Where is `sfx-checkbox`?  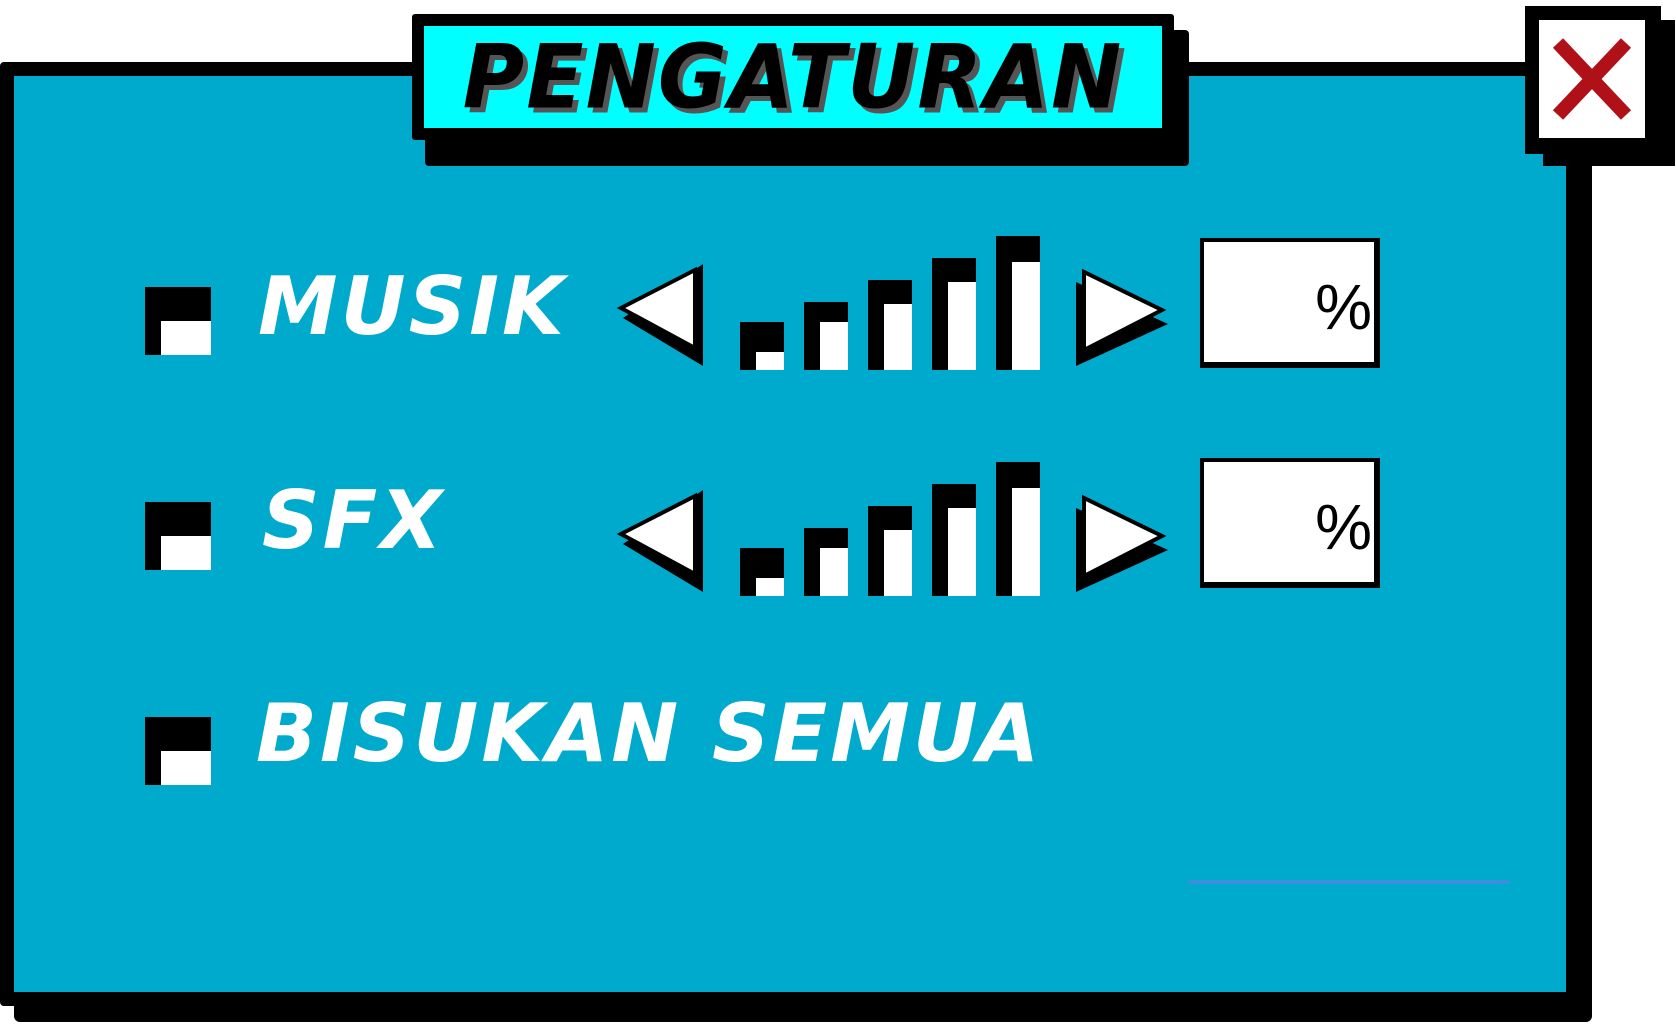
sfx-checkbox is located at coordinates (178, 536).